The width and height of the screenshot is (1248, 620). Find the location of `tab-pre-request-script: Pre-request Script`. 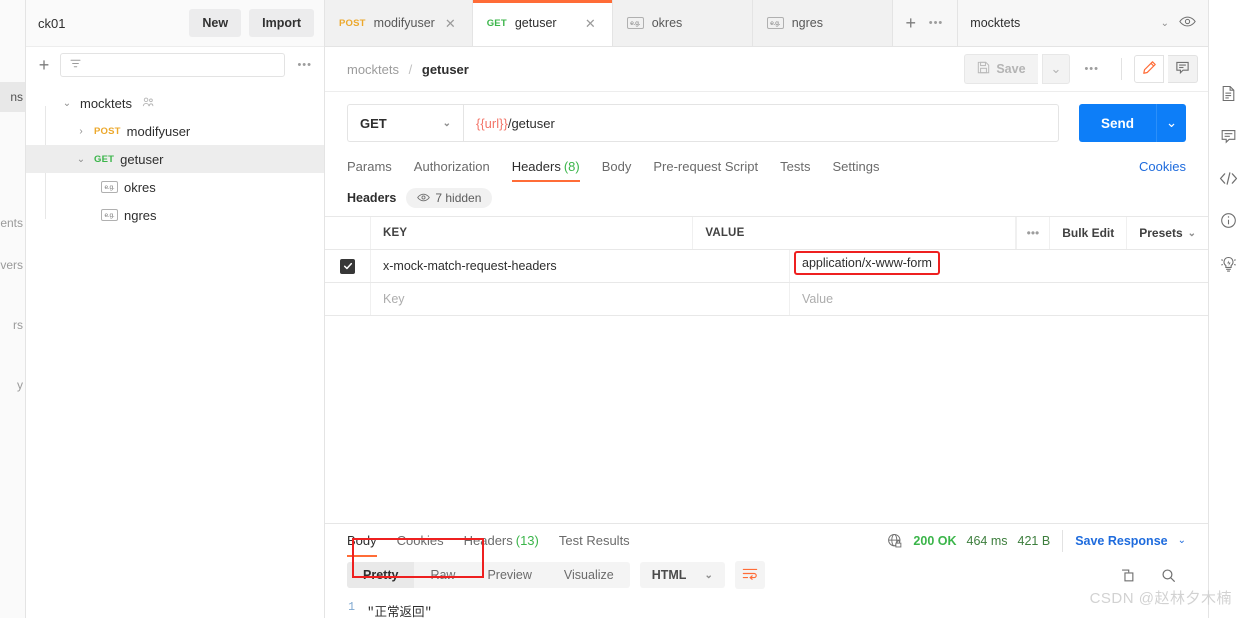

tab-pre-request-script: Pre-request Script is located at coordinates (705, 166).